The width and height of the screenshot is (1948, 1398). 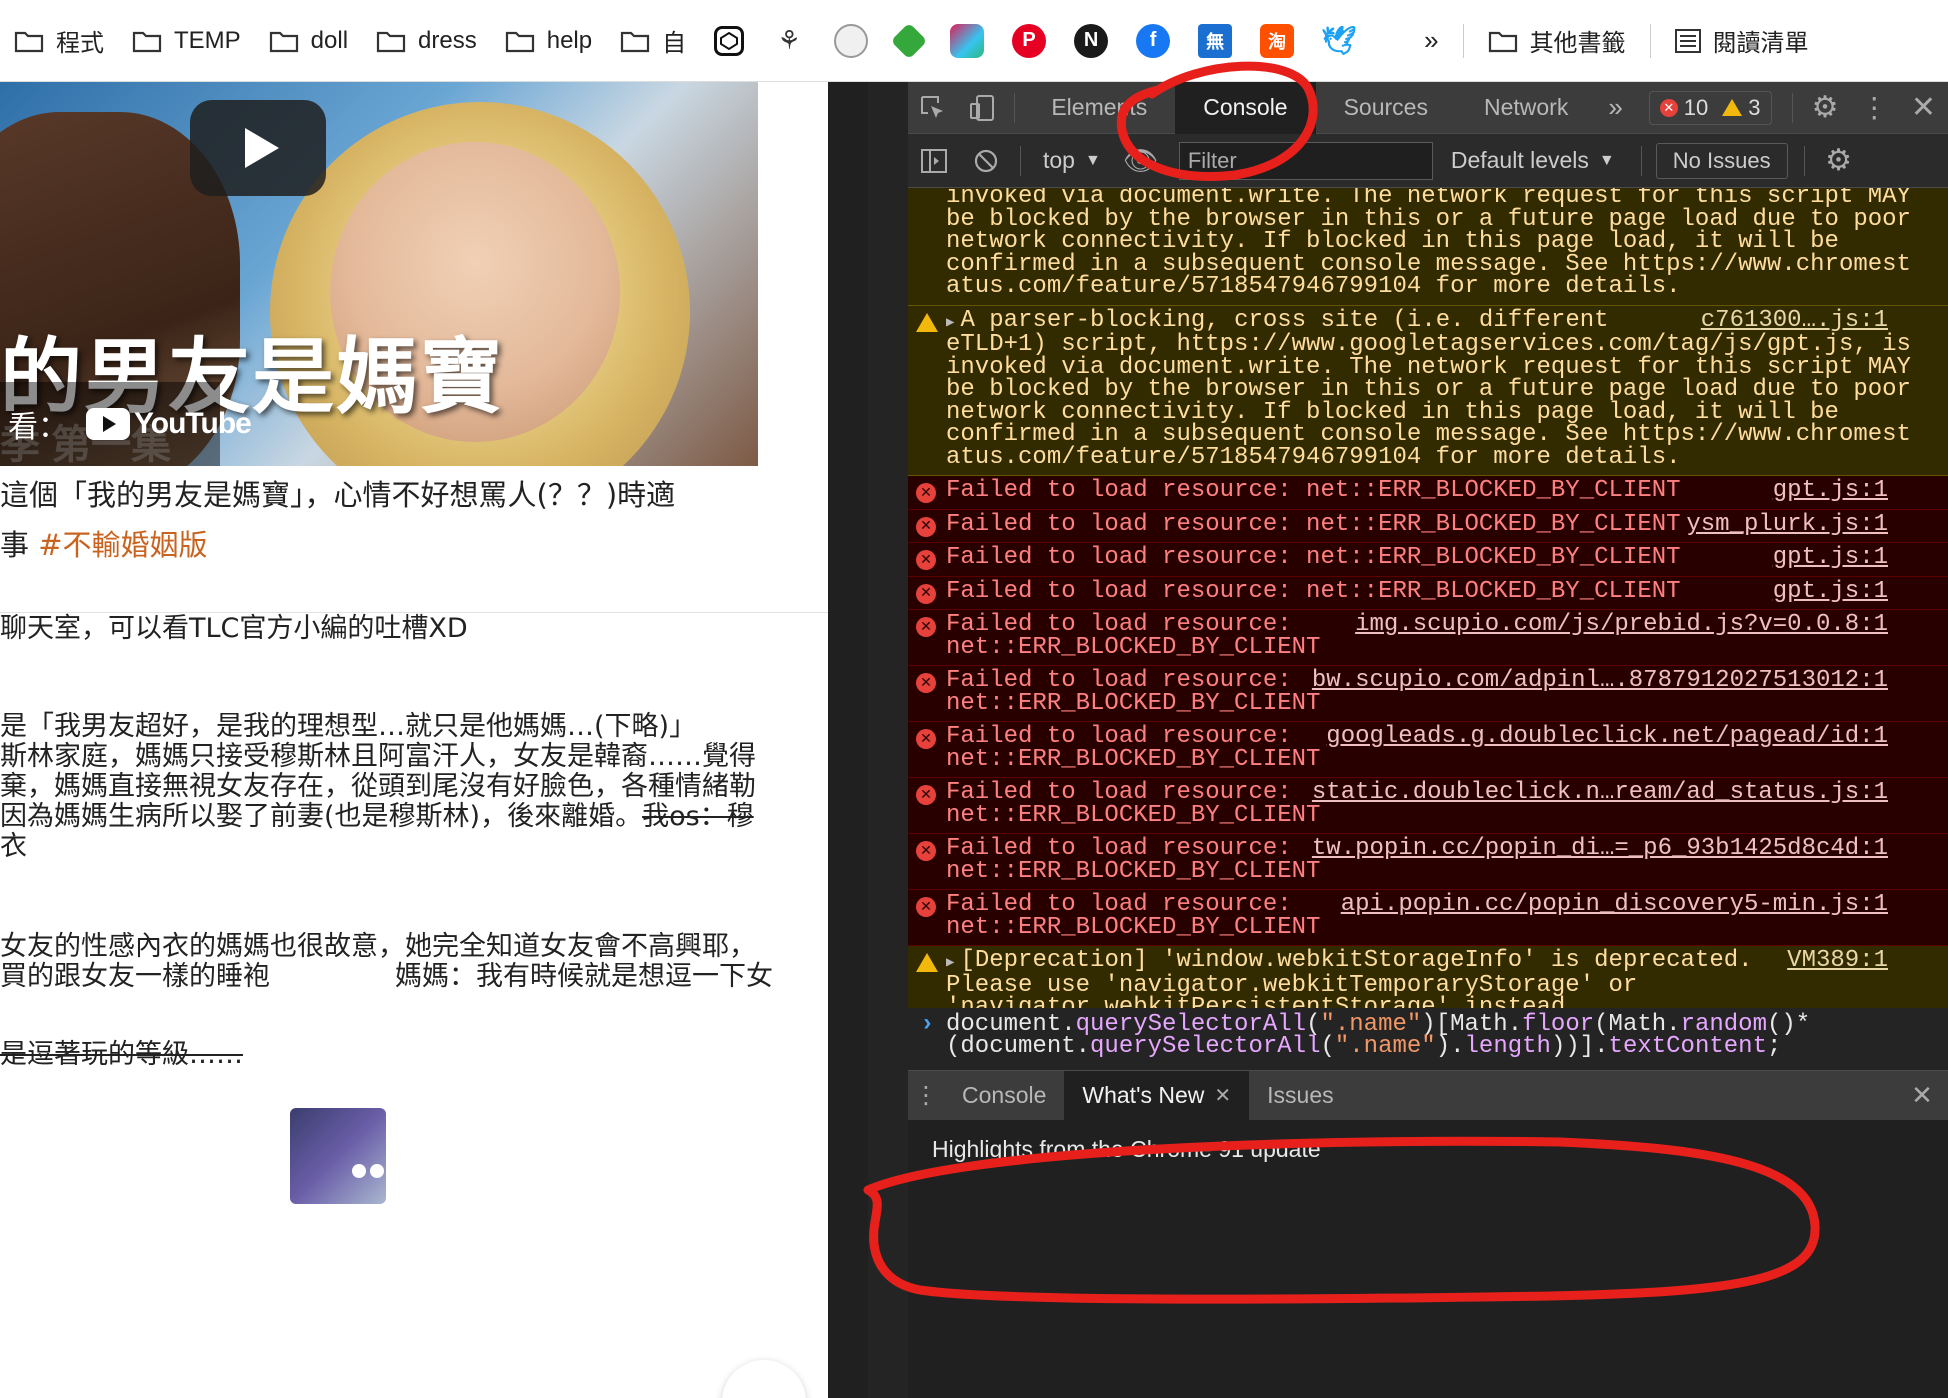 I want to click on hashtag-link: #不輸婚姻版, so click(x=122, y=545).